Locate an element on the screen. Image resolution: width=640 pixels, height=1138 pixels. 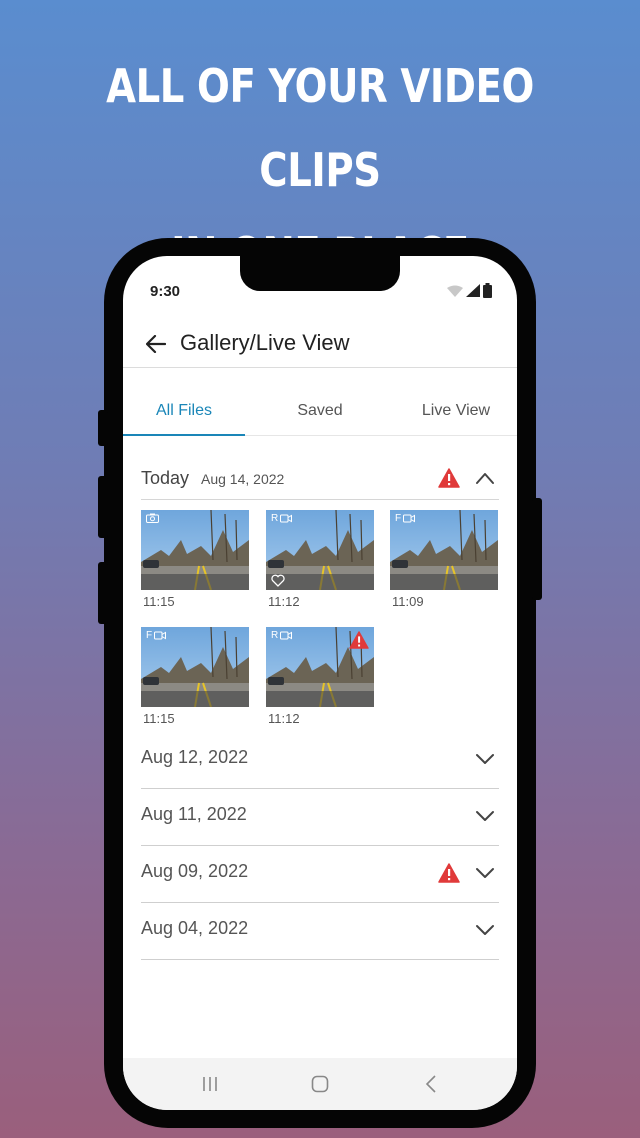
recent-apps-button is located at coordinates (210, 1084).